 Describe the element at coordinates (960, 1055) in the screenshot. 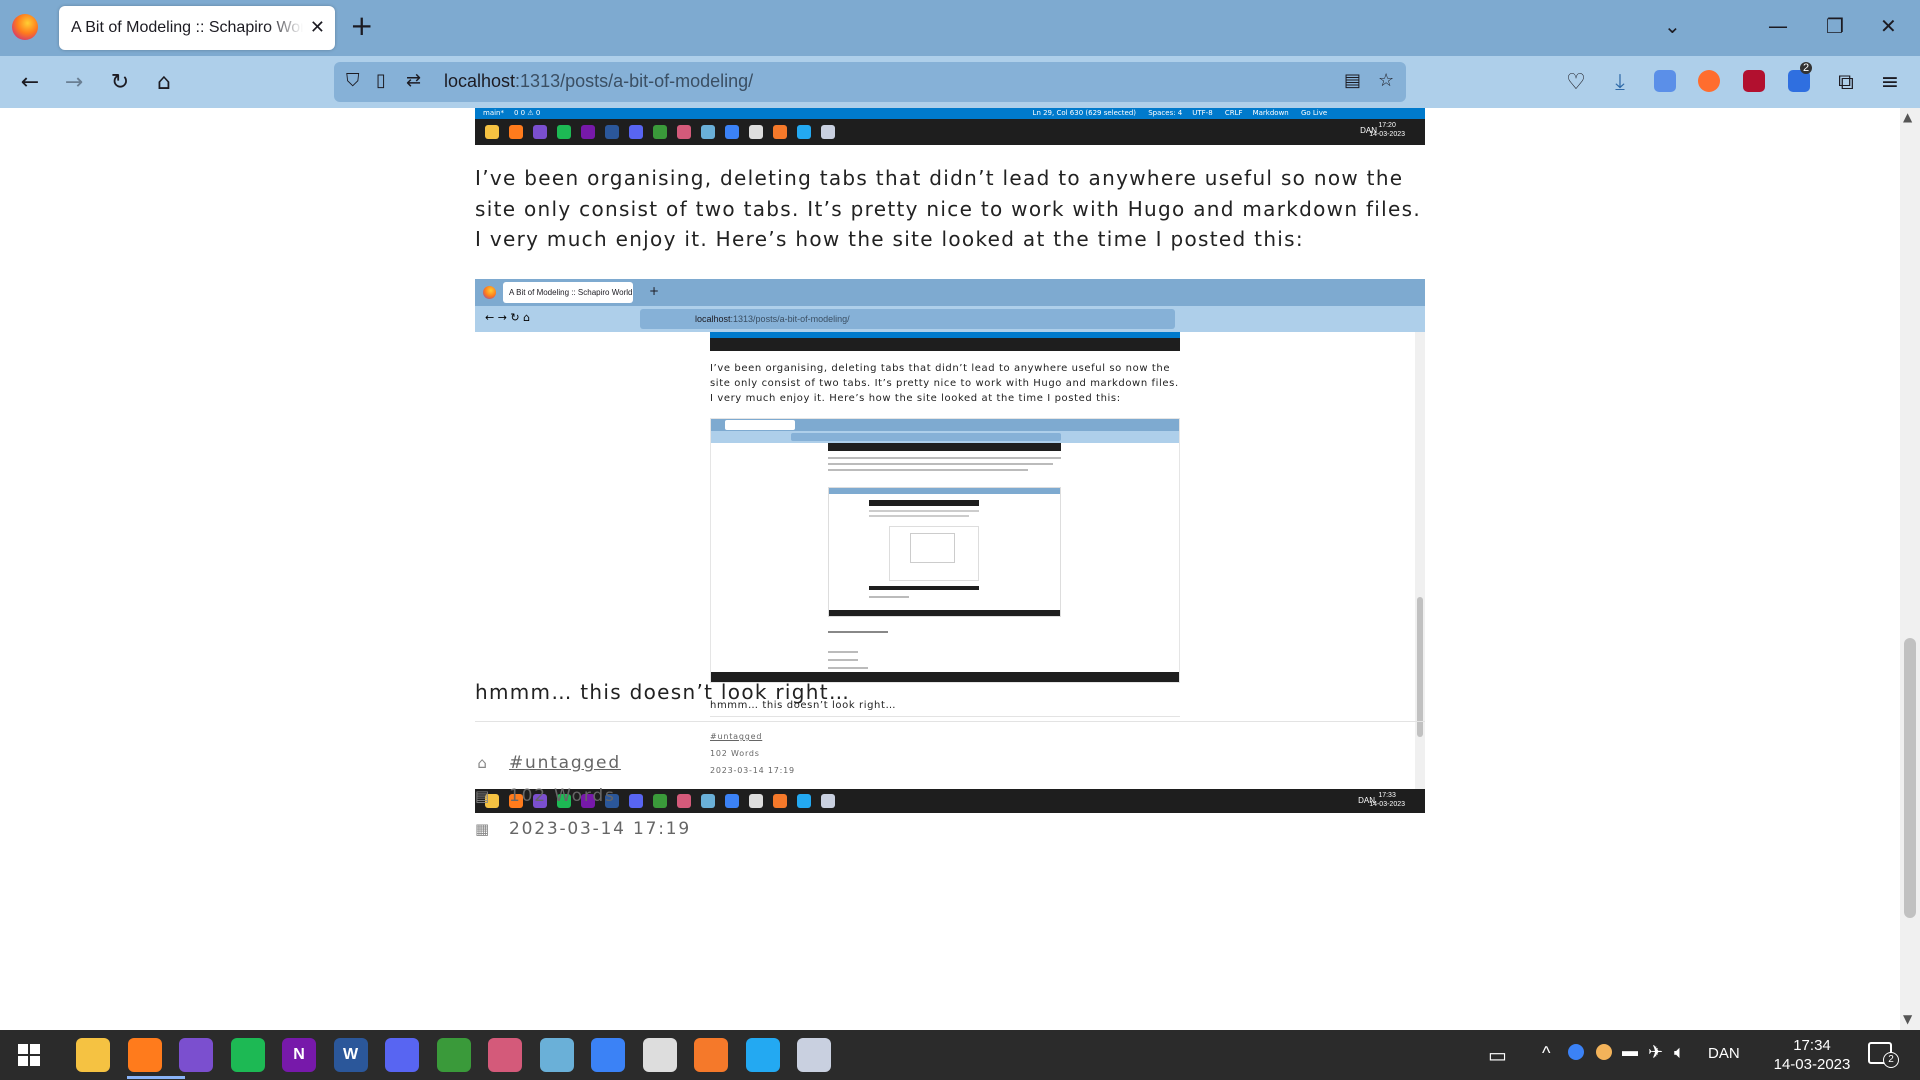

I see `windows-taskbar: NW ▭ ^ ▬ ✈ 🔈︎ DAN 17:34 14-03-2023 2` at that location.